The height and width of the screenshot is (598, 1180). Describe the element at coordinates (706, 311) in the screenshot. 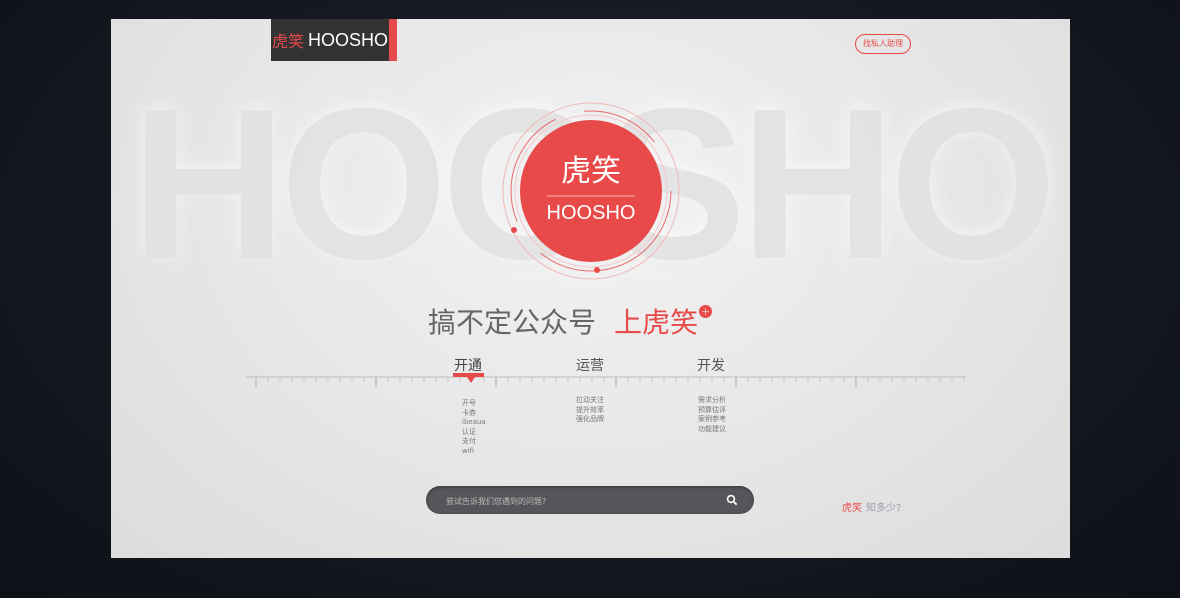

I see `plus-icon: +` at that location.